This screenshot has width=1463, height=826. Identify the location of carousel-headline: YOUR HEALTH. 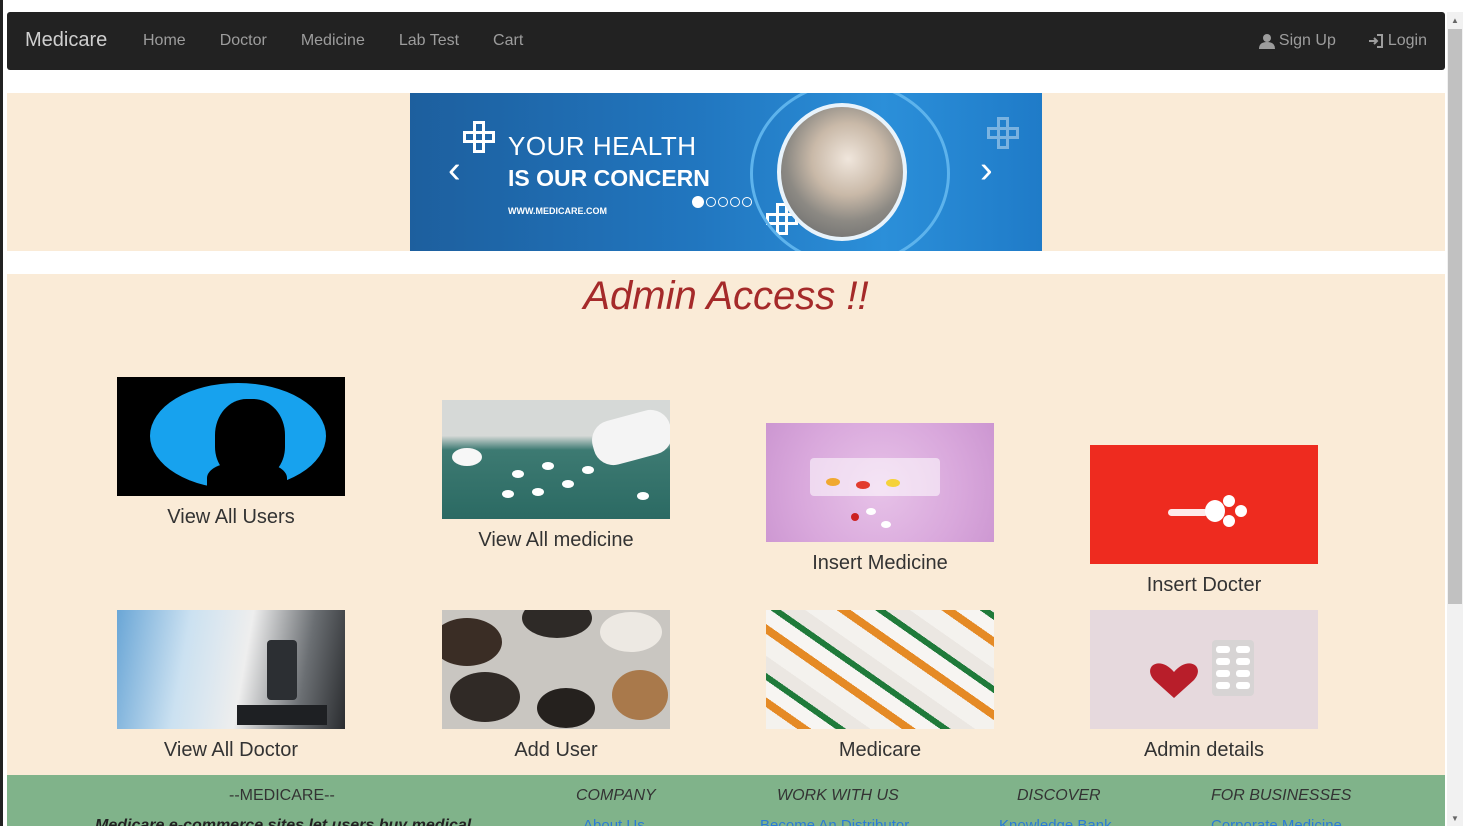
(602, 146).